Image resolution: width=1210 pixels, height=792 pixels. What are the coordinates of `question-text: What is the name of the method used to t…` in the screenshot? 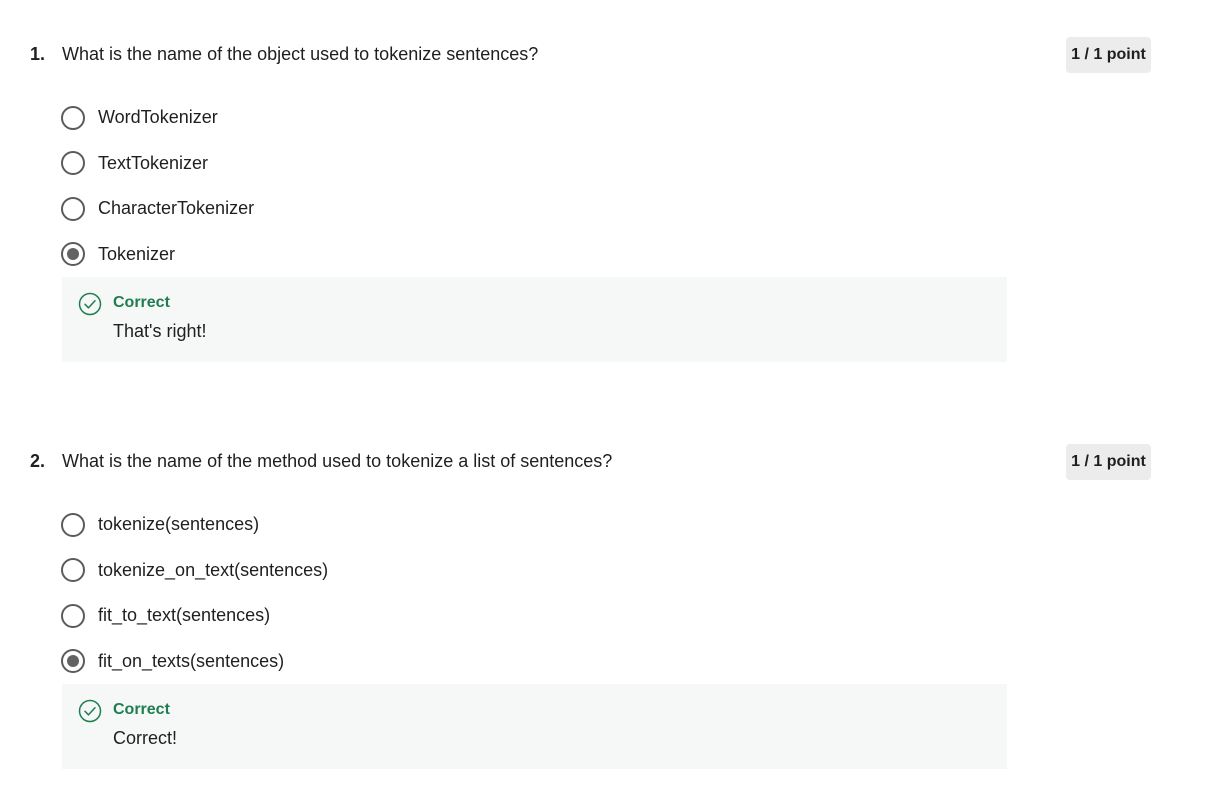 It's located at (337, 460).